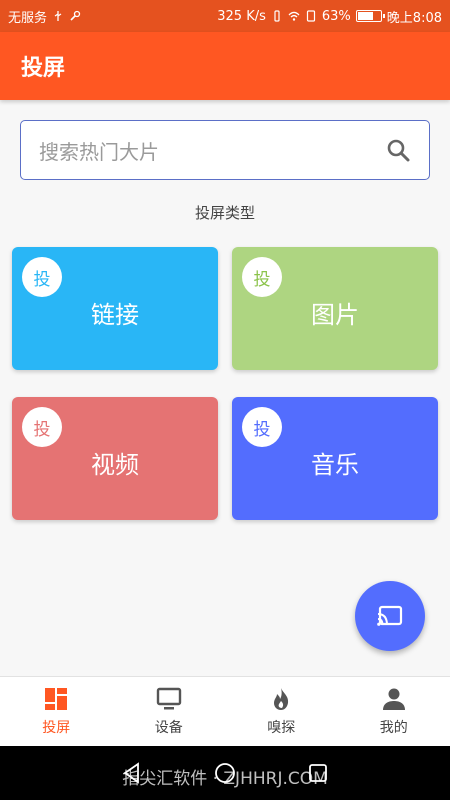  What do you see at coordinates (99, 150) in the screenshot?
I see `search-input: 搜索热门大片` at bounding box center [99, 150].